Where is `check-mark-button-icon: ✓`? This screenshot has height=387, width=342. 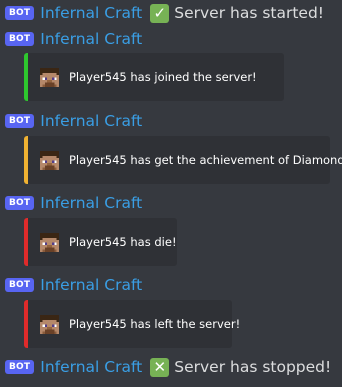
check-mark-button-icon: ✓ is located at coordinates (160, 13).